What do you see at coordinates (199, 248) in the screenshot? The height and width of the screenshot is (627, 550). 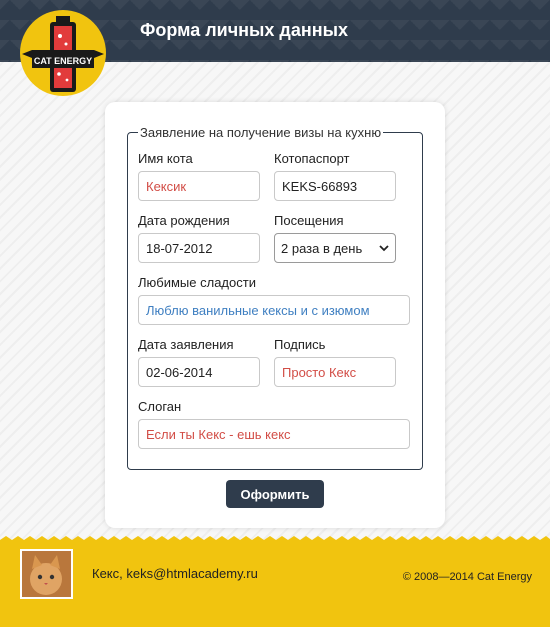 I see `birth-date-input: 18-07-2012` at bounding box center [199, 248].